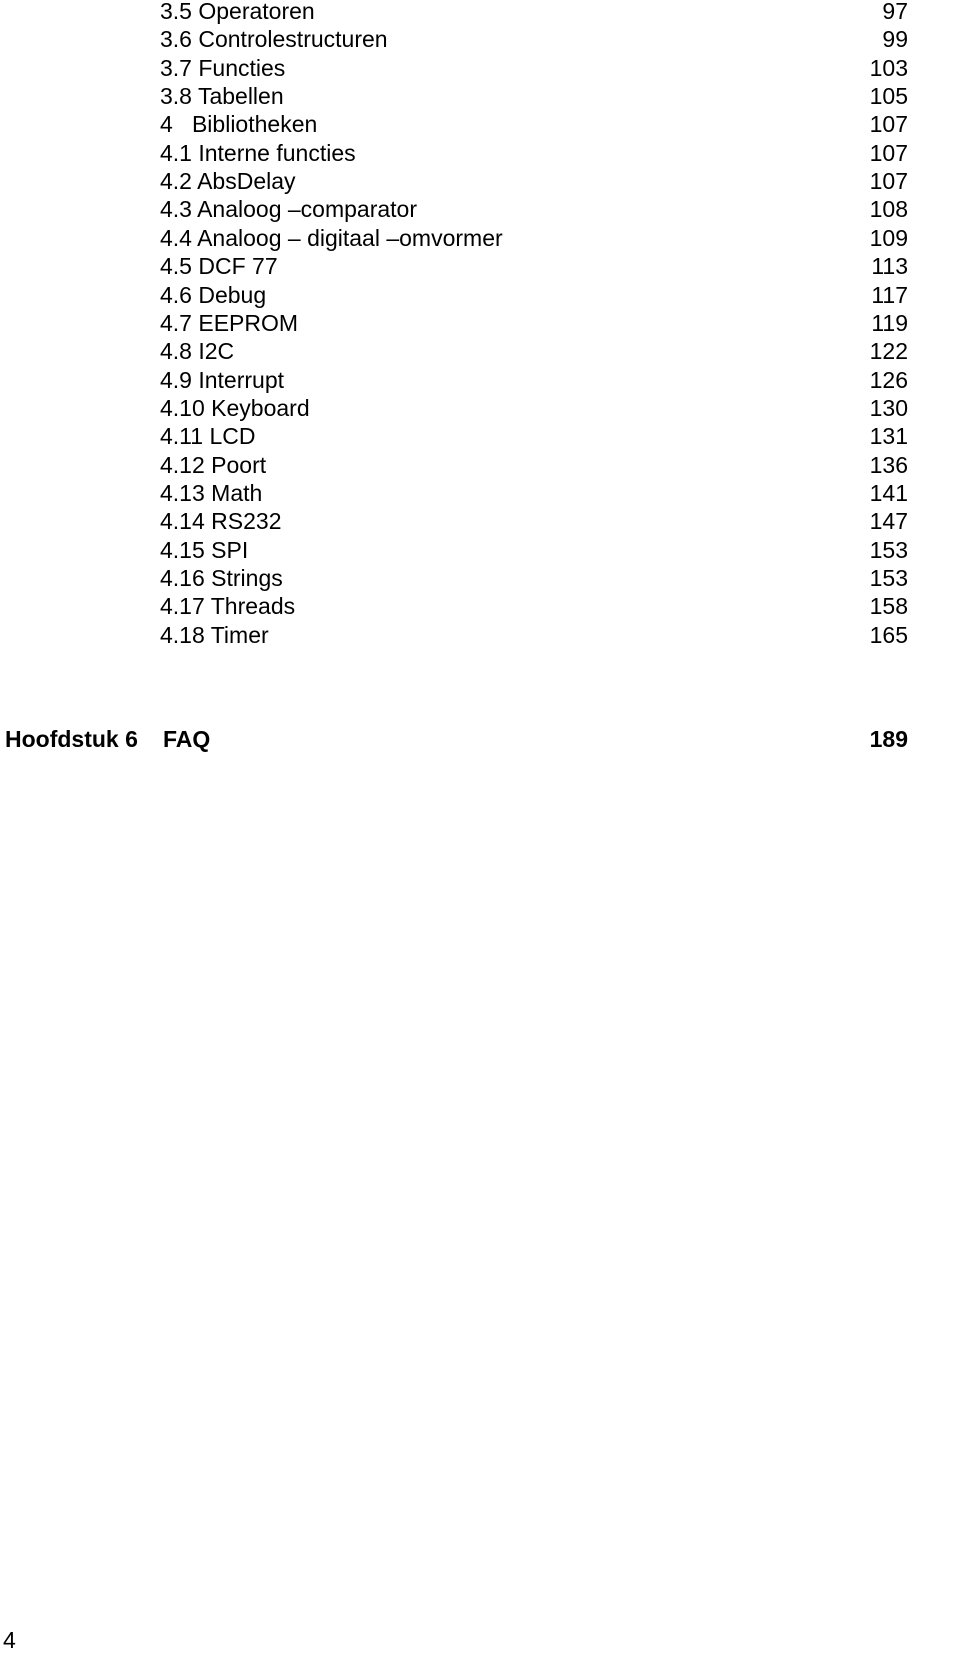 The image size is (960, 1656). What do you see at coordinates (480, 436) in the screenshot?
I see `toc-entry: 4.11 LCD 131` at bounding box center [480, 436].